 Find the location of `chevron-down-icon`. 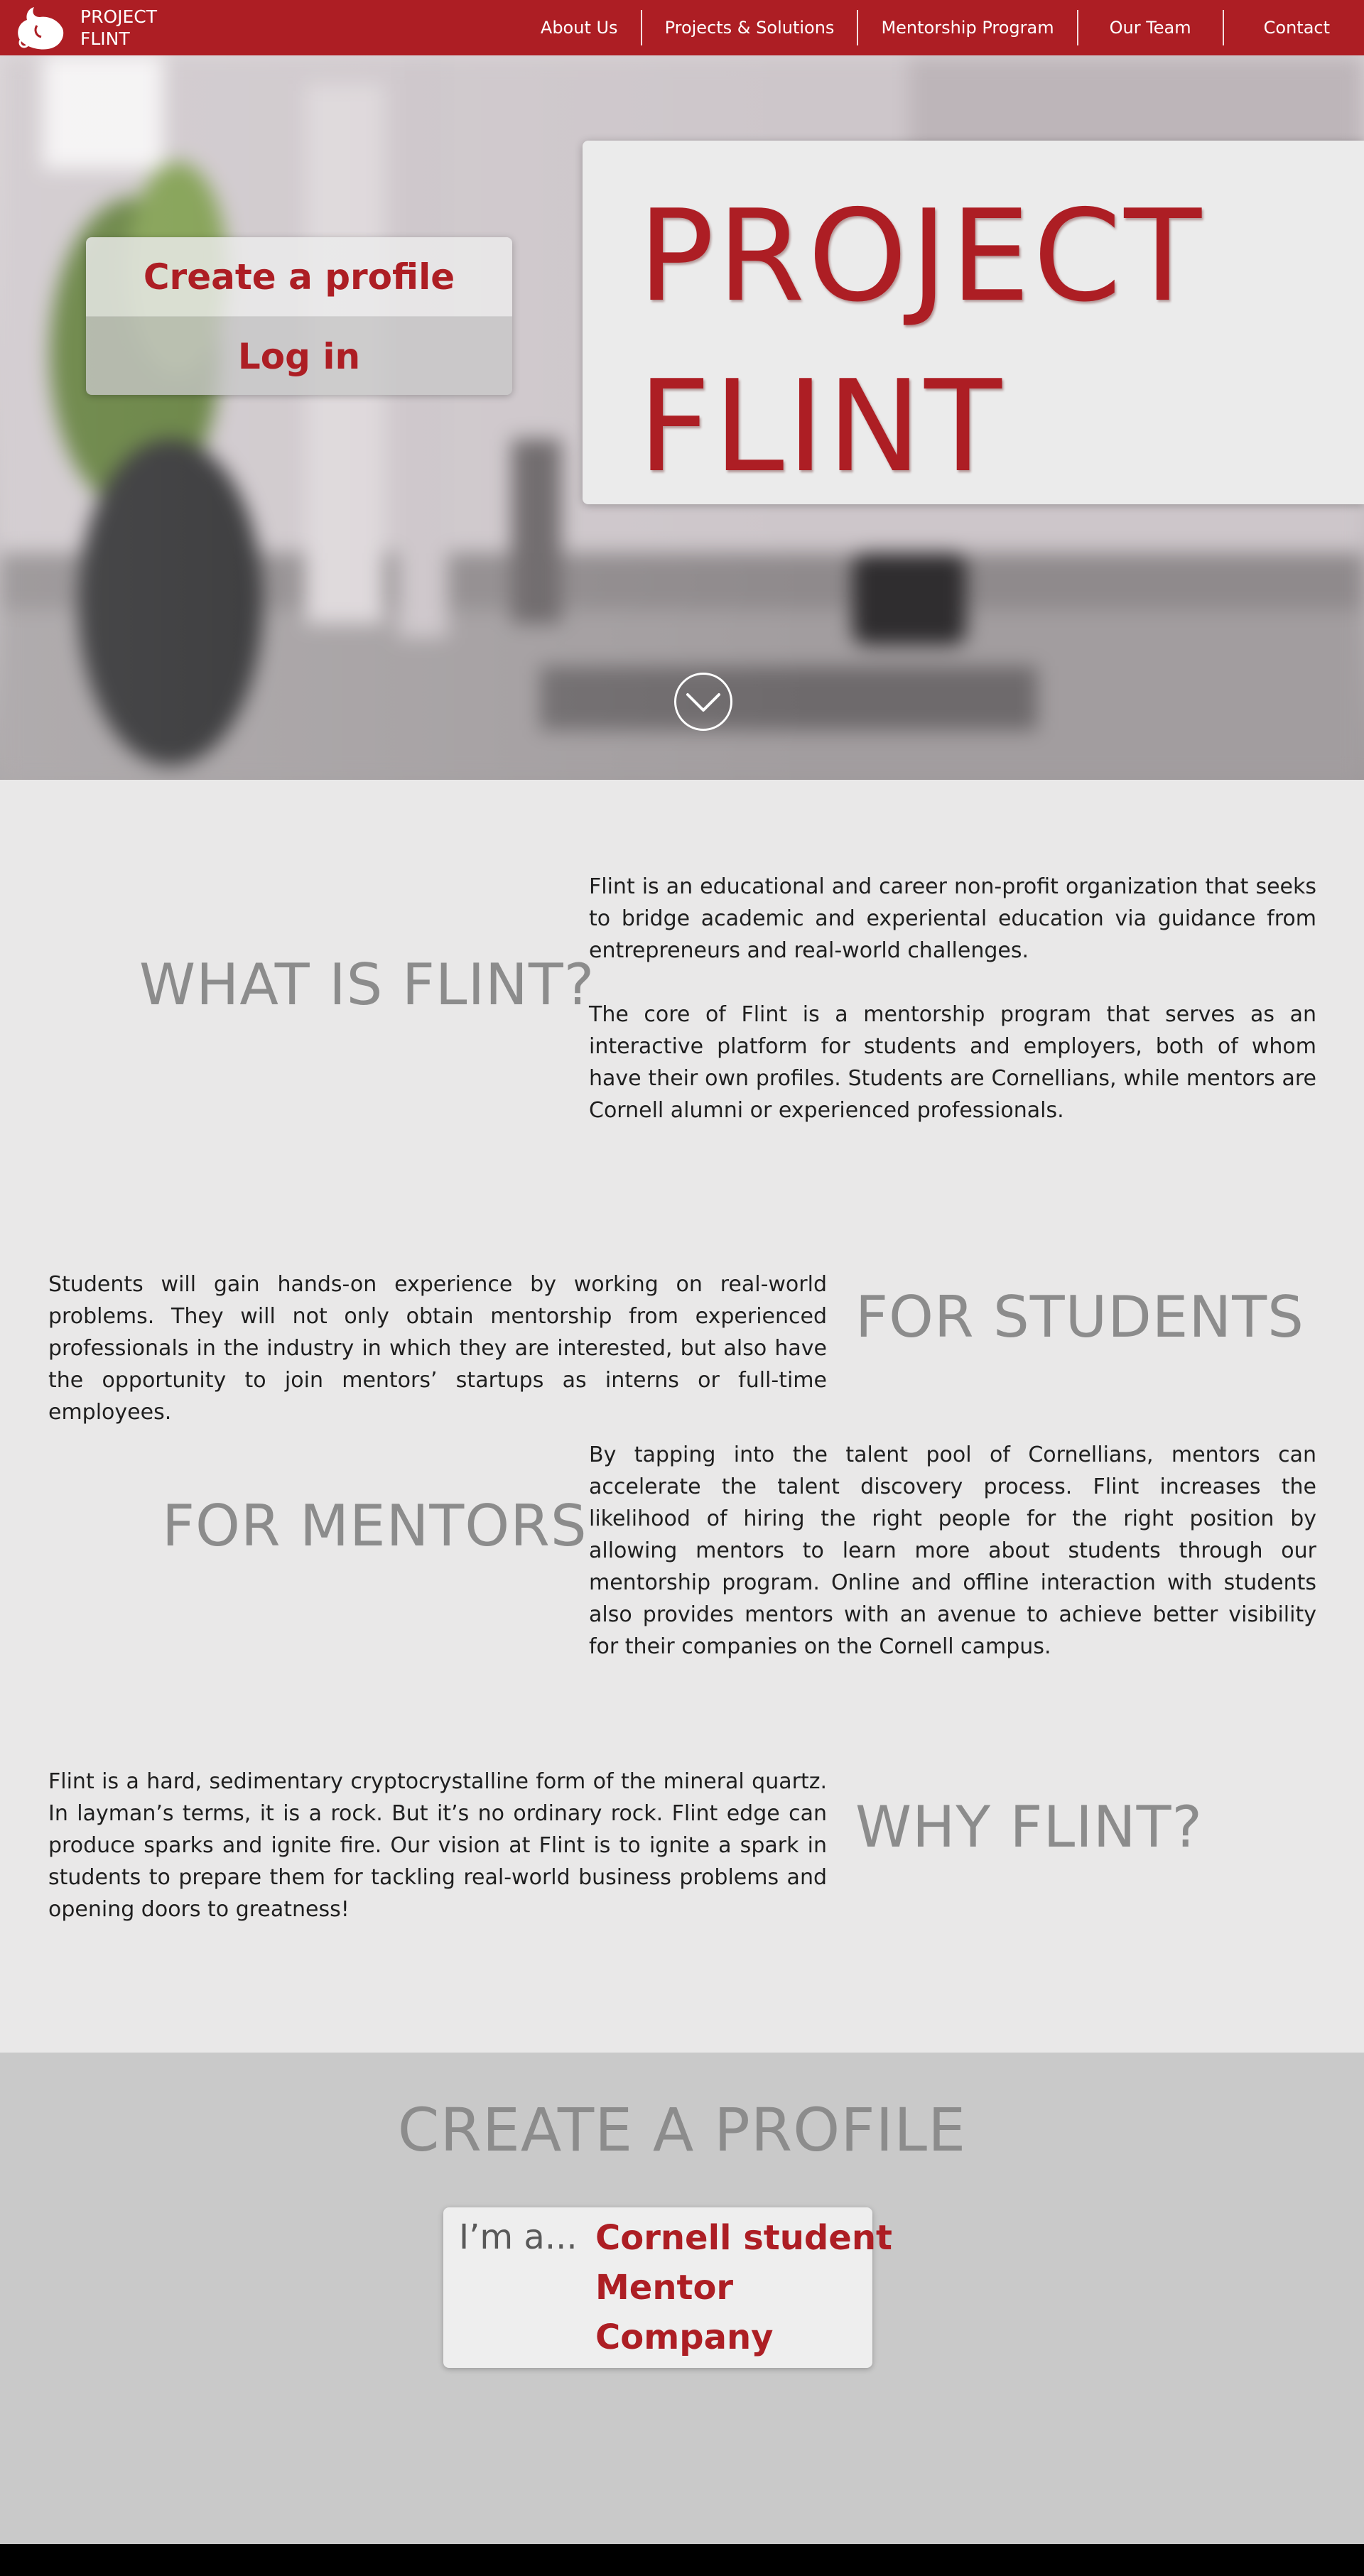

chevron-down-icon is located at coordinates (703, 703).